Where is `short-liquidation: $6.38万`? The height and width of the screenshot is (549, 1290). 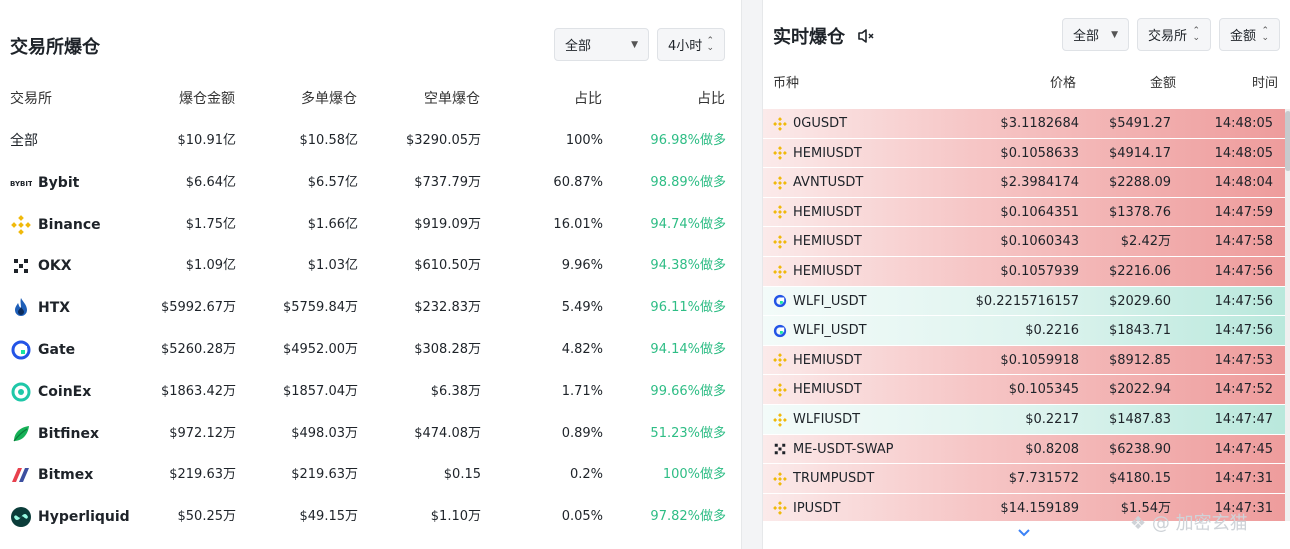
short-liquidation: $6.38万 is located at coordinates (455, 391).